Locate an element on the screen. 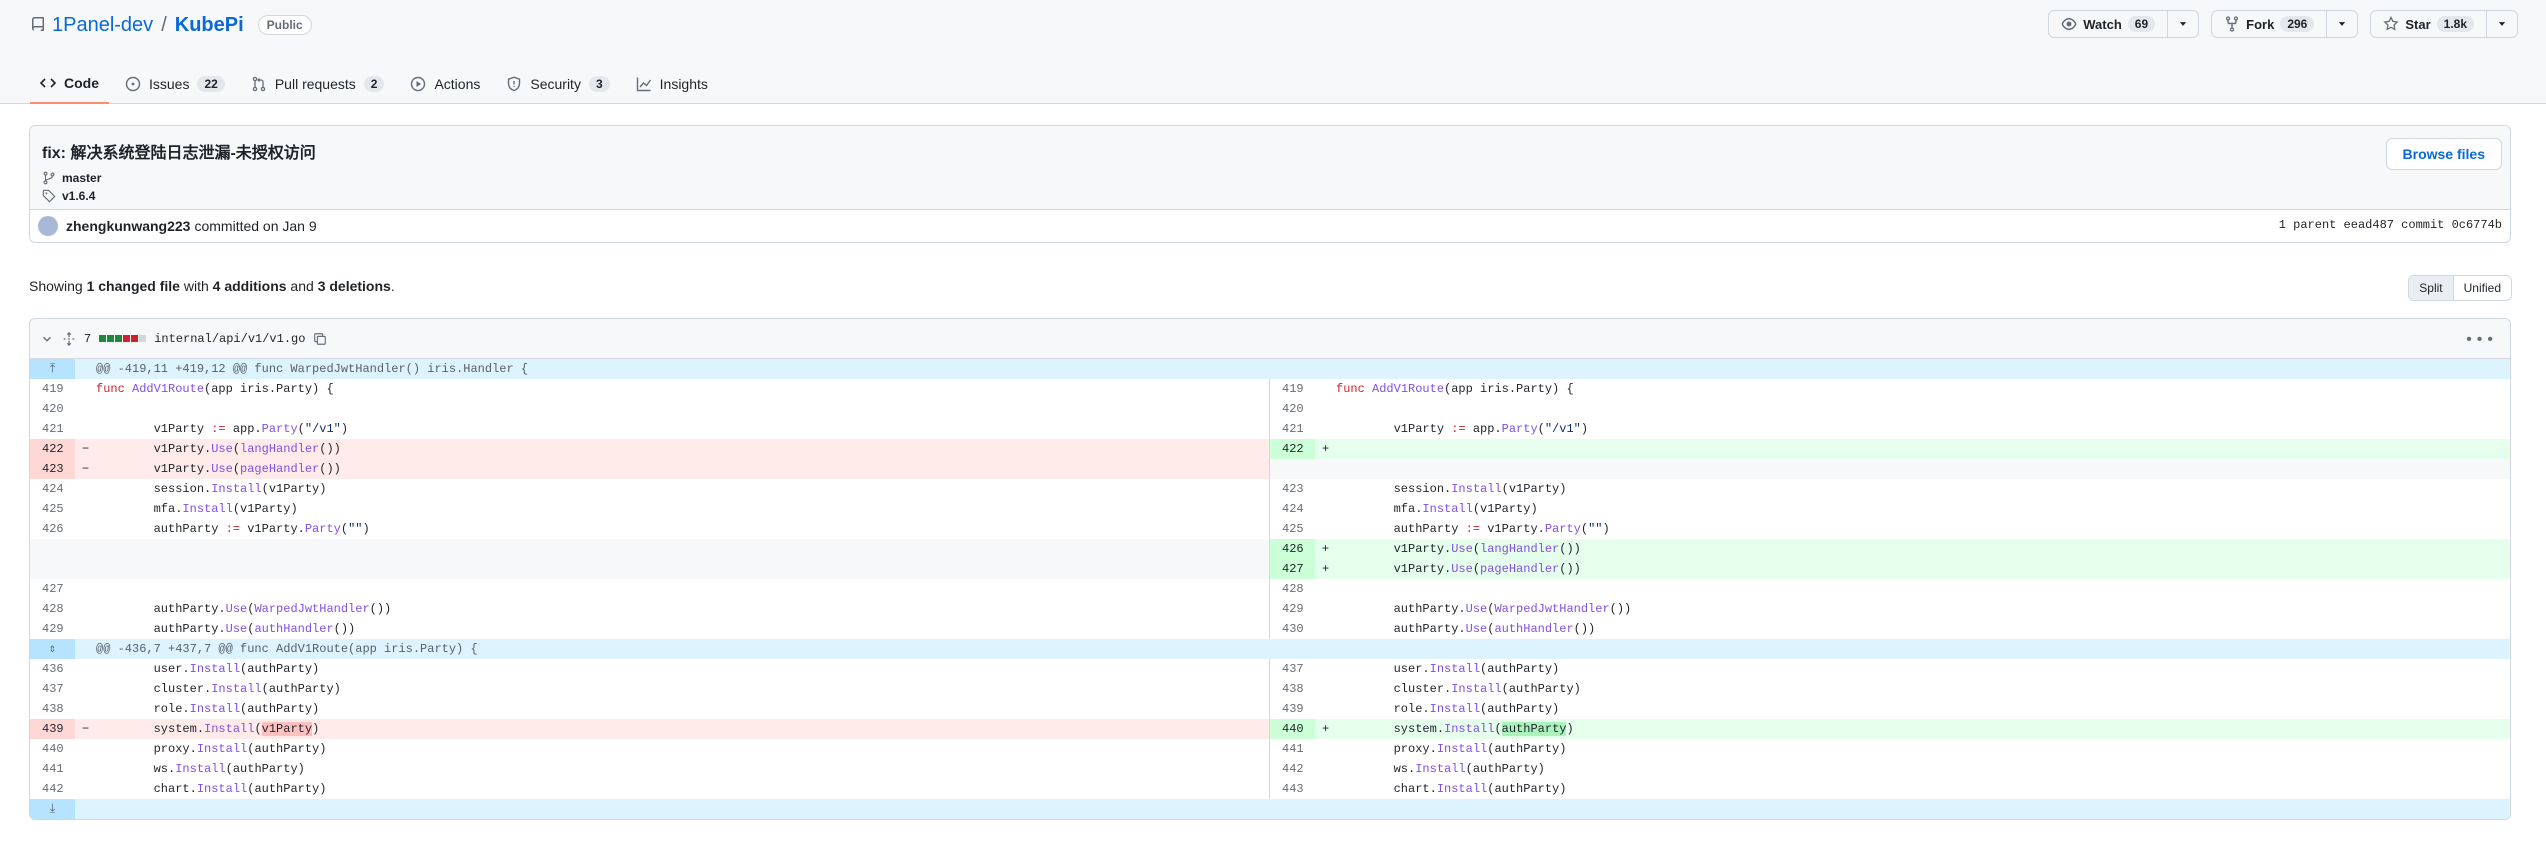  expand-down-icon: ⤓ is located at coordinates (52, 809).